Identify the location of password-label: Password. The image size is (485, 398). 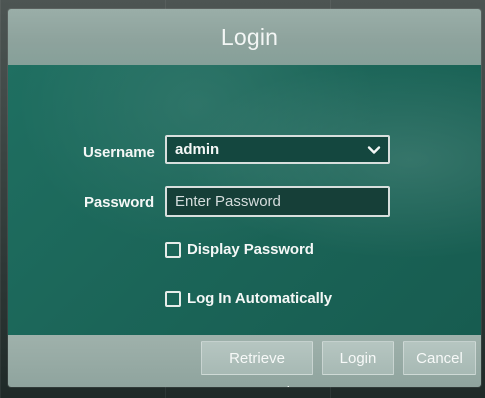
(119, 202).